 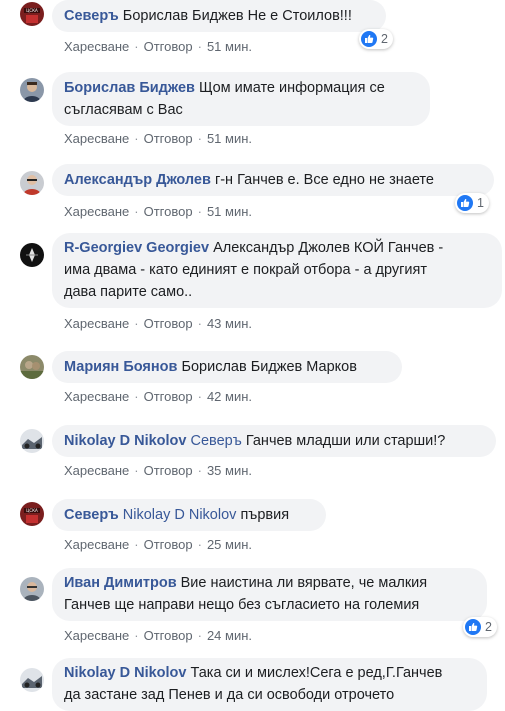 I want to click on mention-link: Nikolay D Nikolov, so click(x=180, y=515).